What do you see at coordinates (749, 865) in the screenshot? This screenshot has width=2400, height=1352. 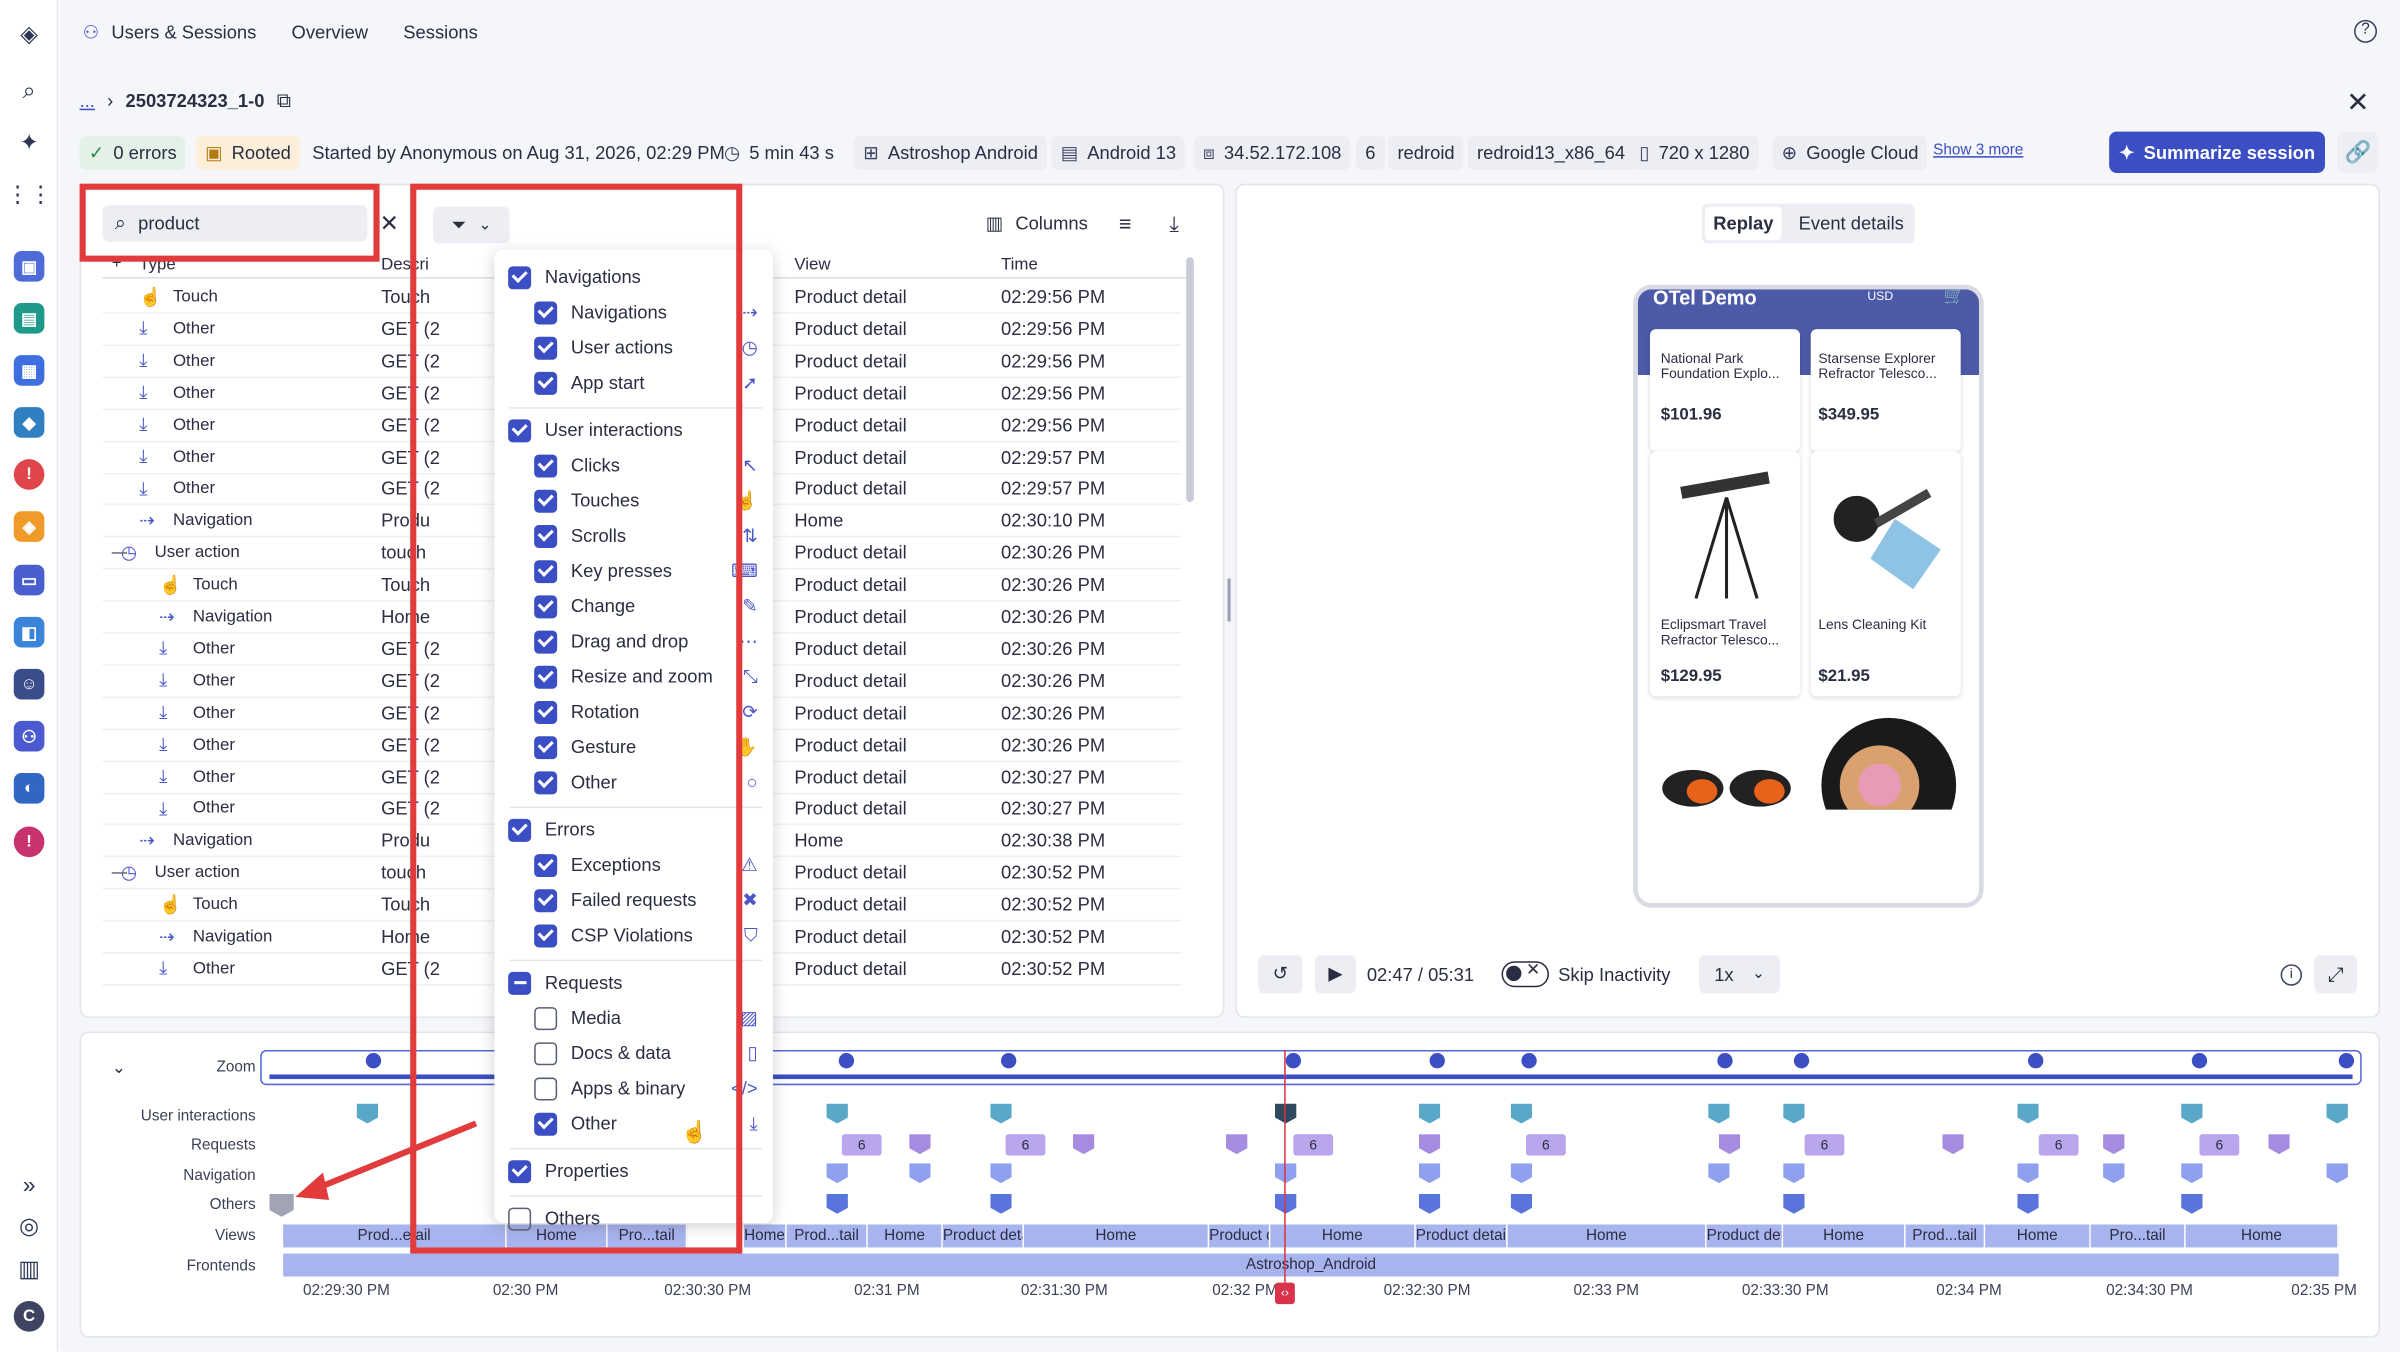 I see `item-icon: ⚠` at bounding box center [749, 865].